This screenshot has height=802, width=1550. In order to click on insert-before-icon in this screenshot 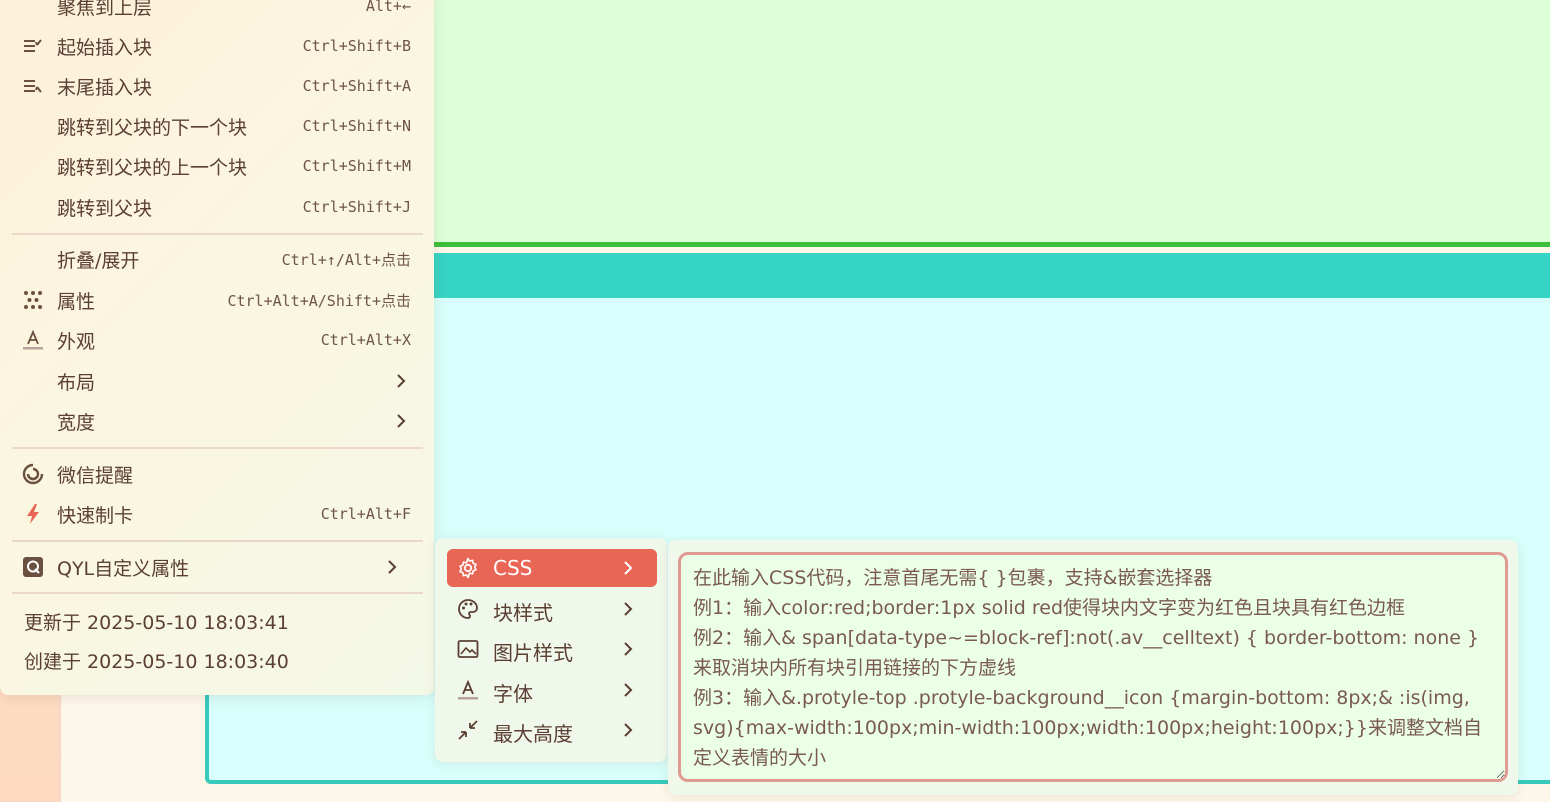, I will do `click(33, 46)`.